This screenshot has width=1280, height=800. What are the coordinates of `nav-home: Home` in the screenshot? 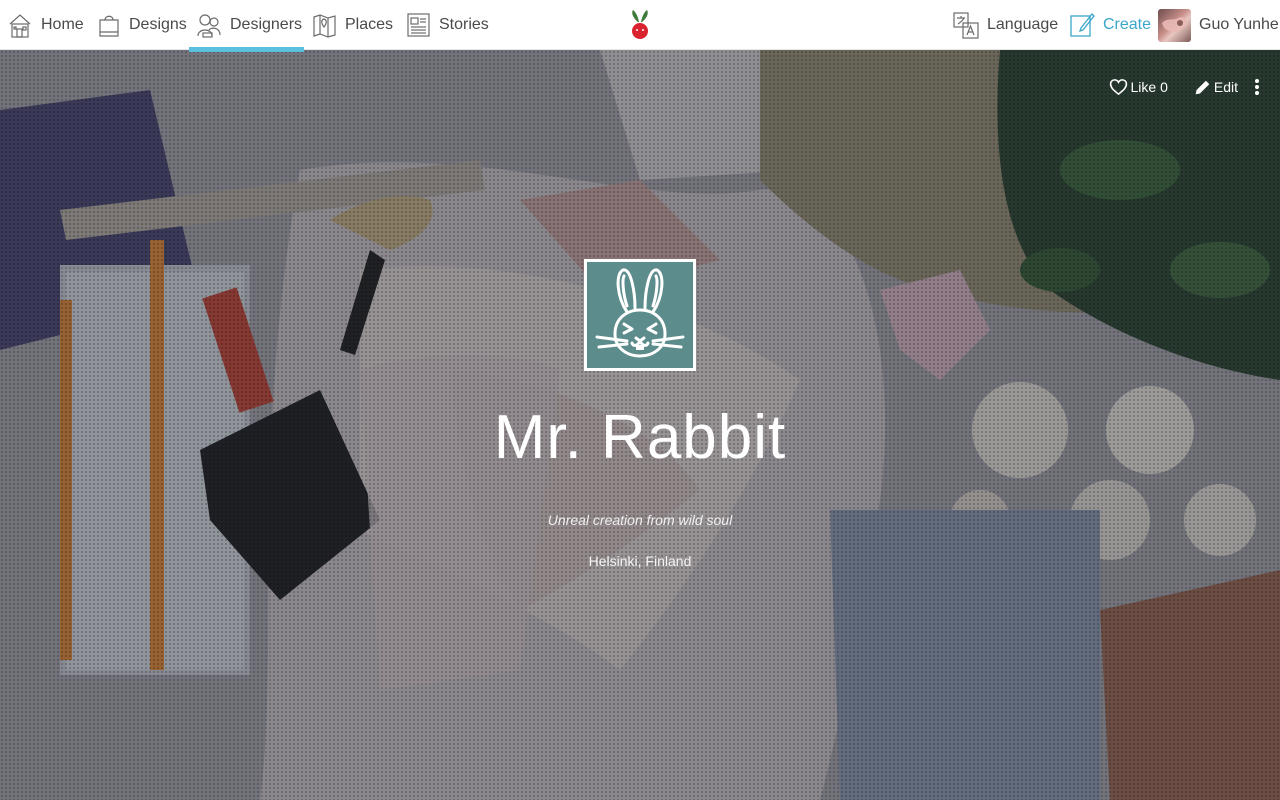 It's located at (46, 25).